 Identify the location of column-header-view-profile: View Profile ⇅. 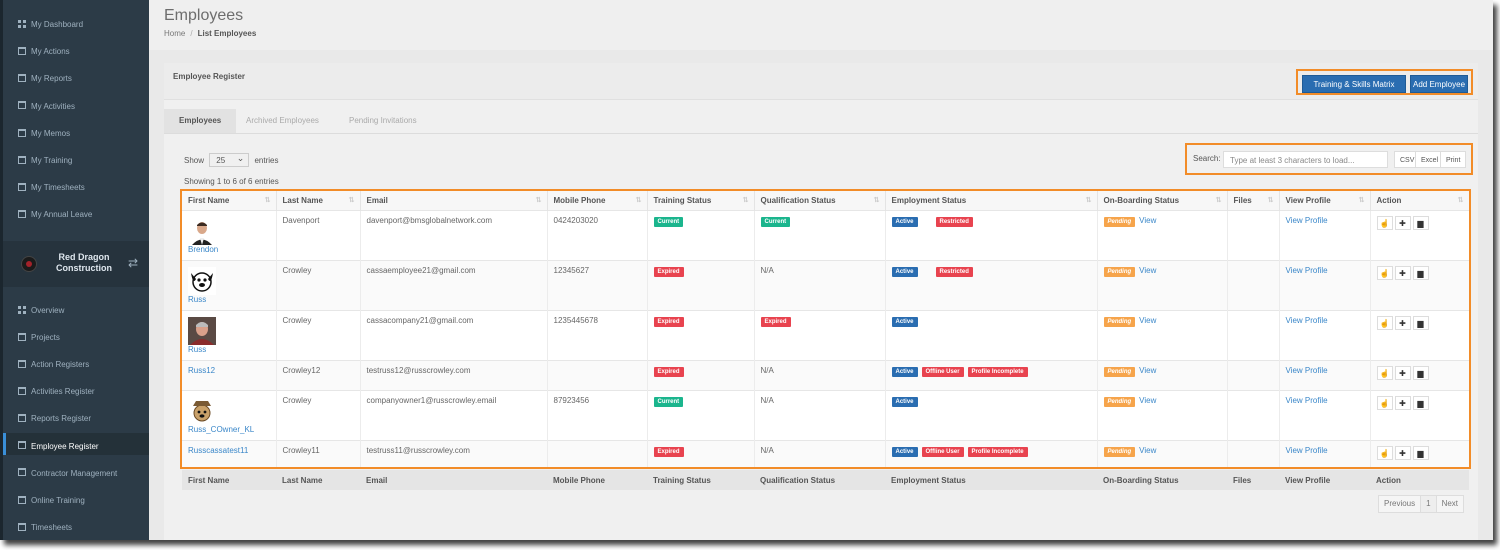
(1325, 201).